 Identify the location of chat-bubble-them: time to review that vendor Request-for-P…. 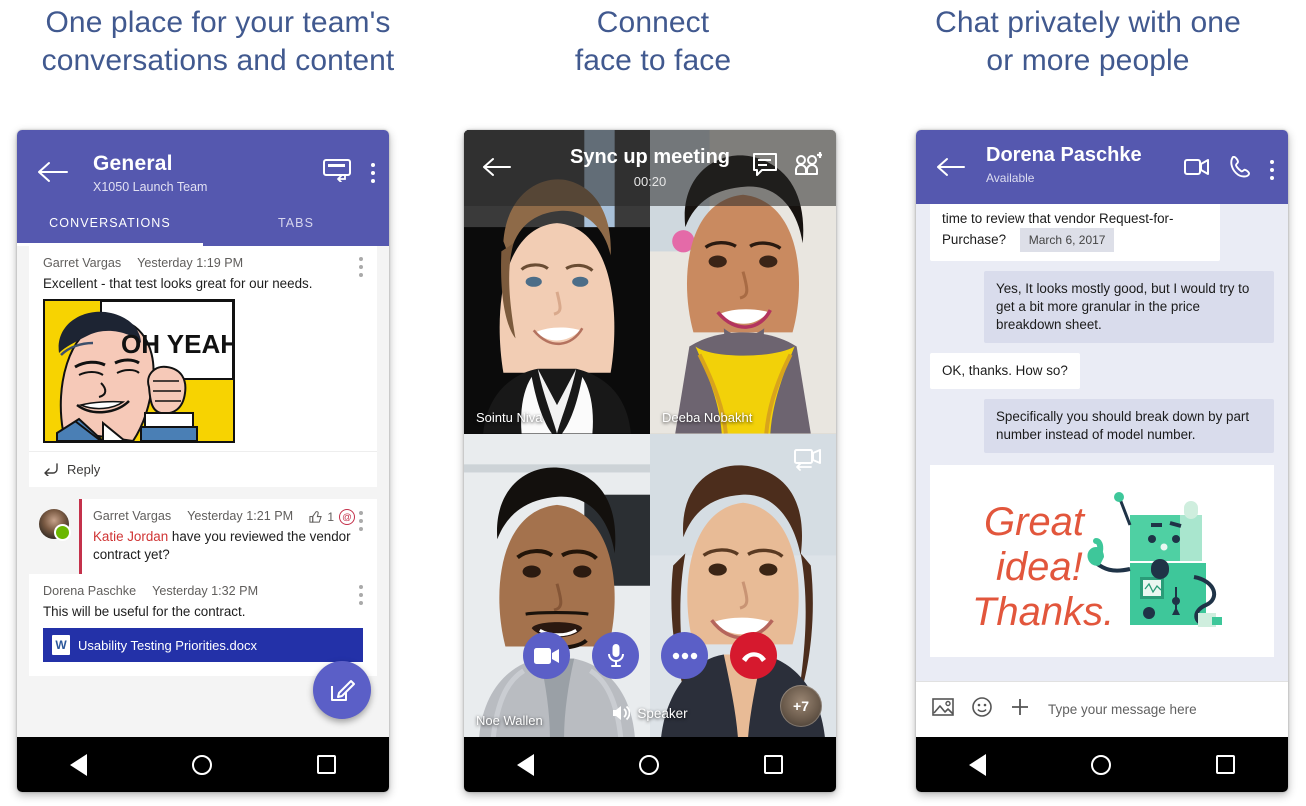
(1075, 232).